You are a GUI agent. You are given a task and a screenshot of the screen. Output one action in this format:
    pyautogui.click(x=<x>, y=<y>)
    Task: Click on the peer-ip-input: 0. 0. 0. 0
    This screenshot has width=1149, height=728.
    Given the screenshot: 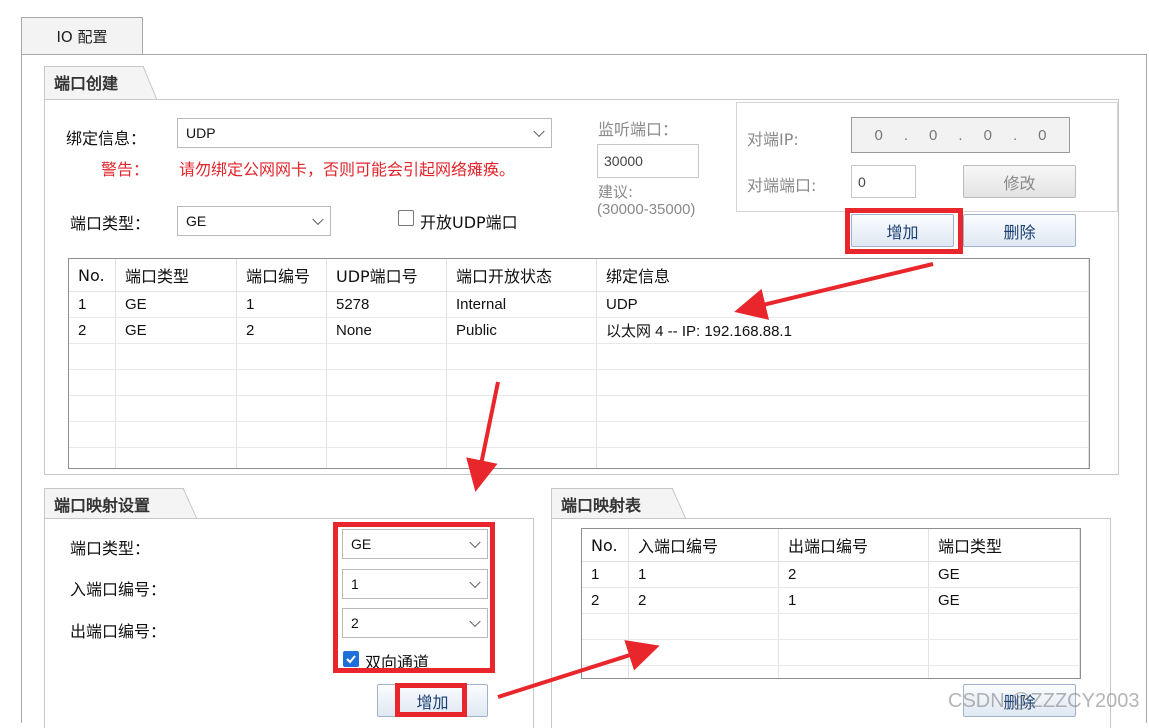 What is the action you would take?
    pyautogui.click(x=960, y=135)
    